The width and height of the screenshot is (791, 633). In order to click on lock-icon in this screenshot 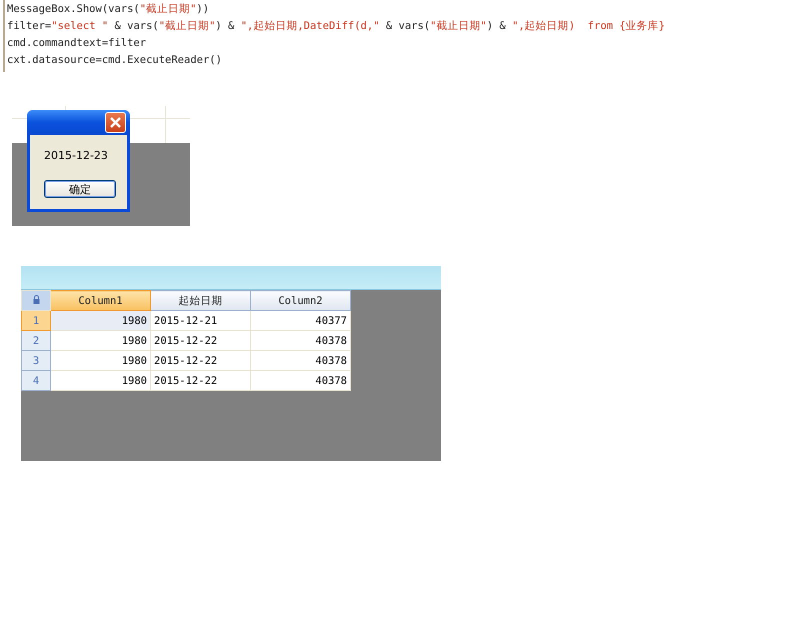, I will do `click(36, 299)`.